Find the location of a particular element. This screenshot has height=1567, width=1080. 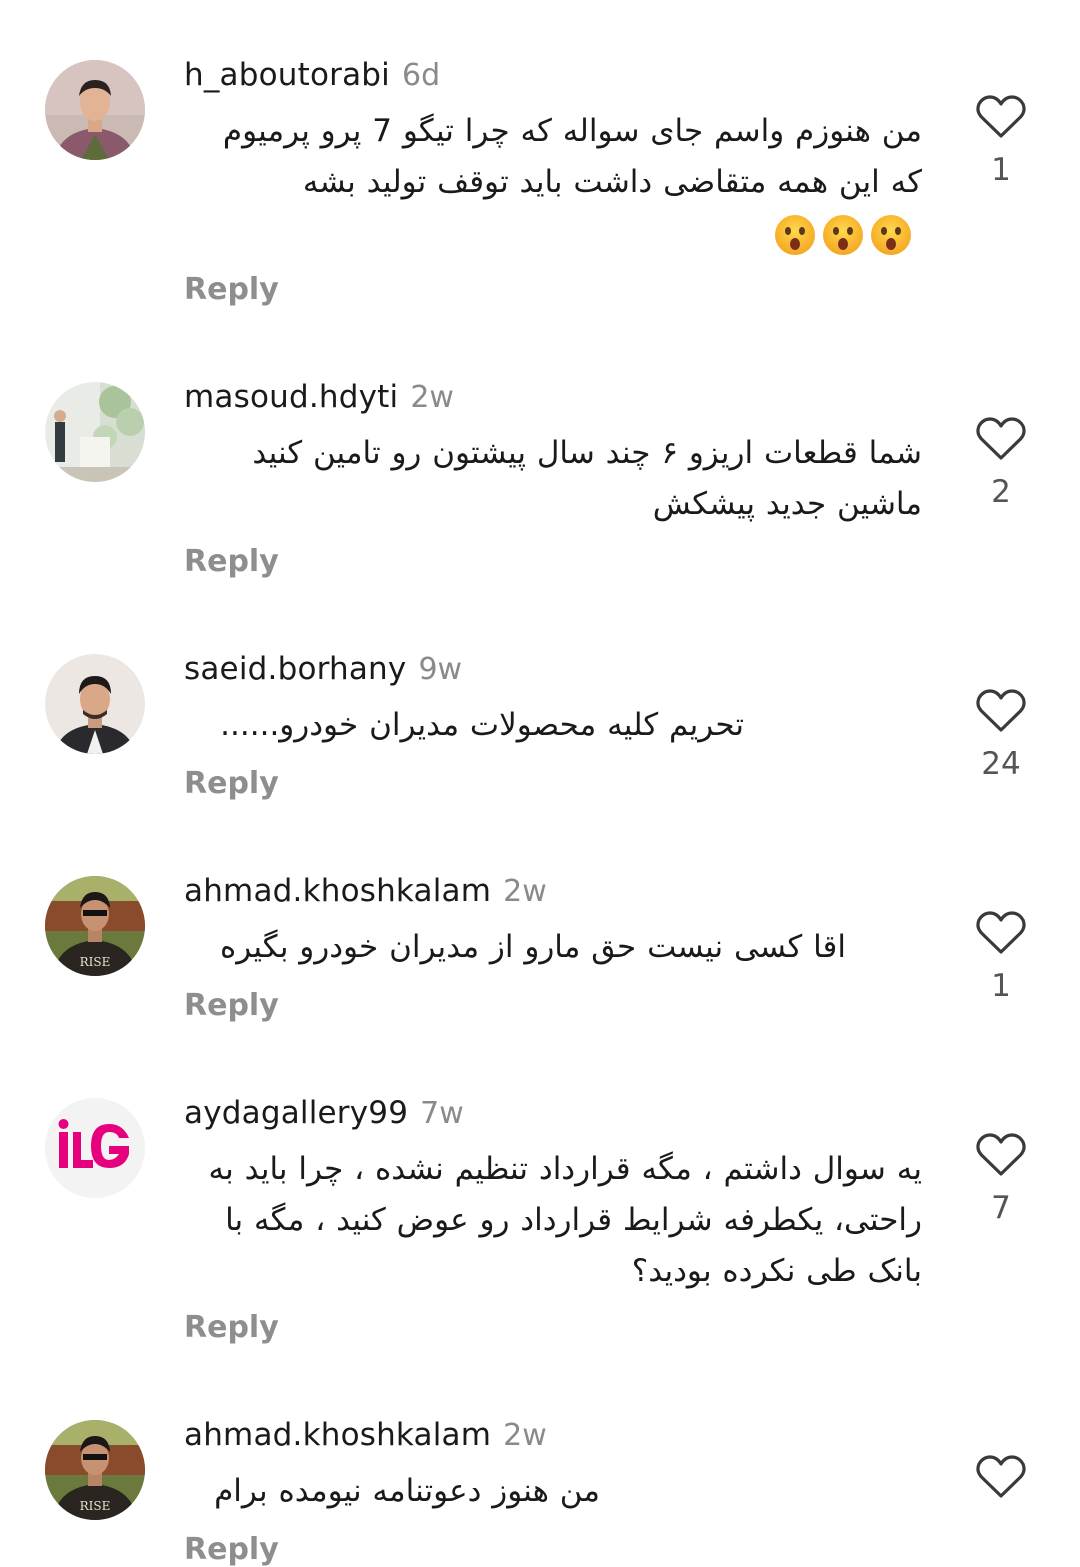

comment-text: من هنوز دعوتنامه نیومده برام is located at coordinates (407, 1491).